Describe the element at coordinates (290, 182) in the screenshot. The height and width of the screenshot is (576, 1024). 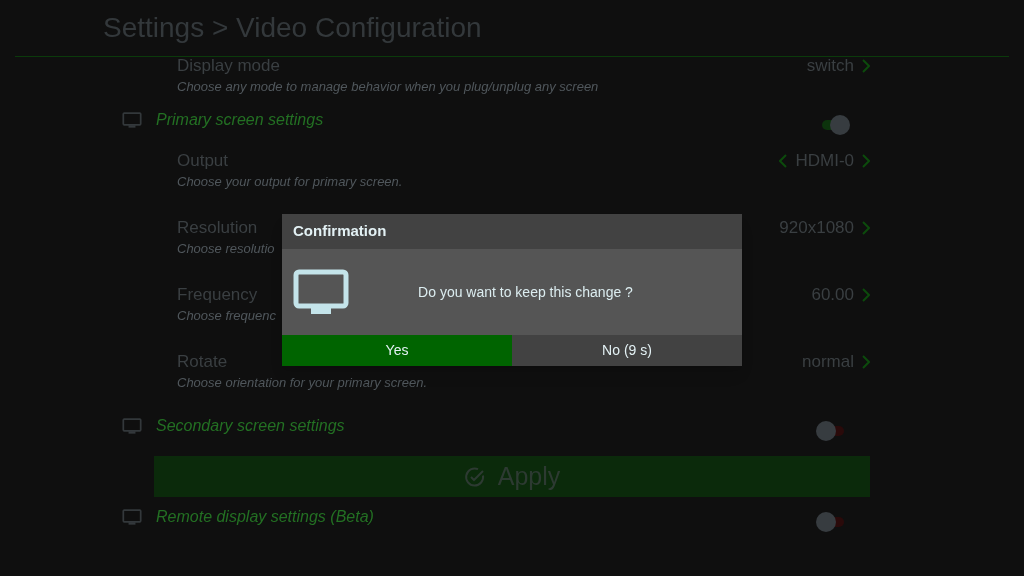
I see `setting-description: Choose your output for primary screen.` at that location.